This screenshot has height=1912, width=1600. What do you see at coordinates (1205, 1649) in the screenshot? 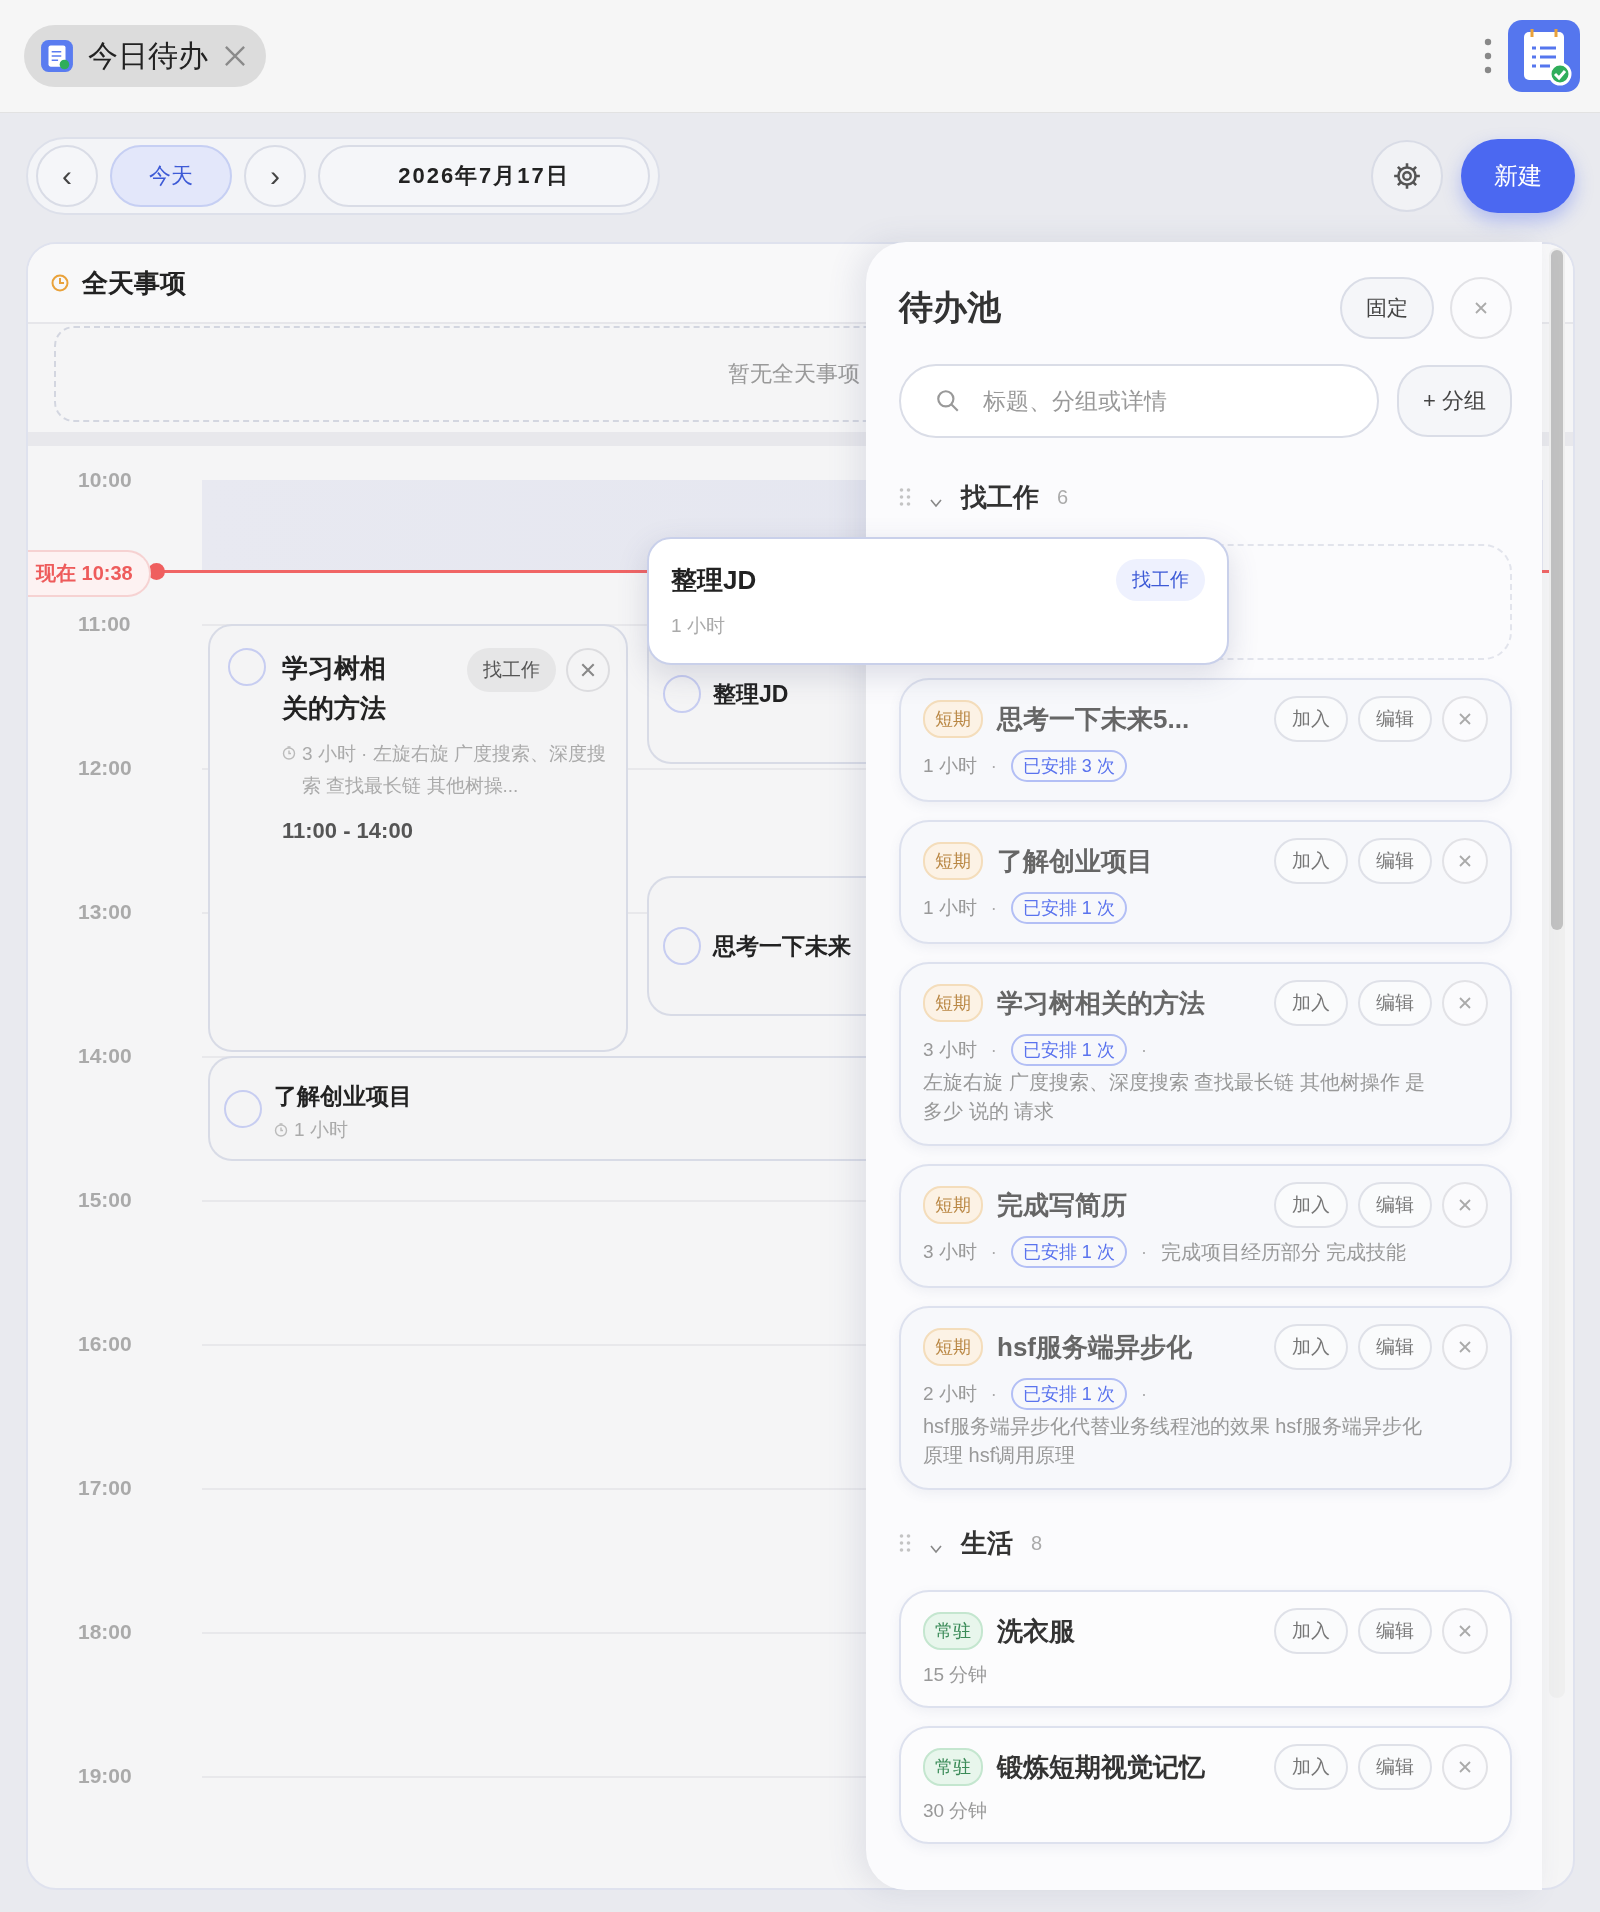
I see `todo-card: 常驻 洗衣服 加入 编辑 15 分钟` at bounding box center [1205, 1649].